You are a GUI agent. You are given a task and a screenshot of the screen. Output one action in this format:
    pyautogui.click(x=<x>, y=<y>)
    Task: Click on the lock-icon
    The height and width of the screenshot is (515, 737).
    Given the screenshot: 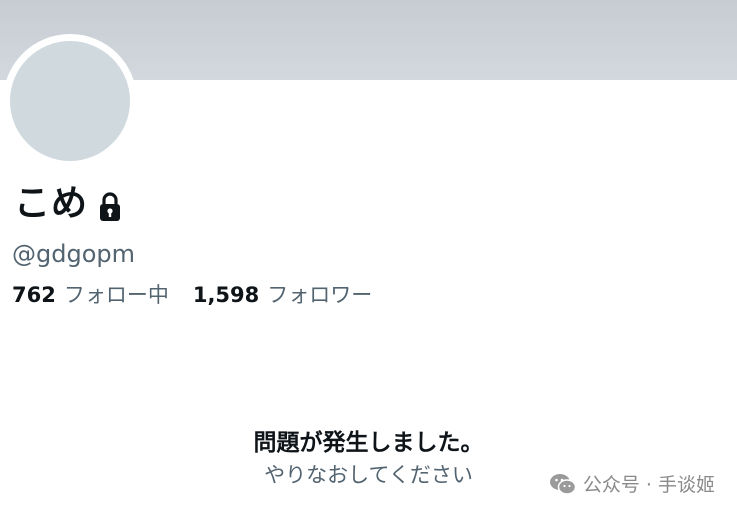 What is the action you would take?
    pyautogui.click(x=110, y=207)
    